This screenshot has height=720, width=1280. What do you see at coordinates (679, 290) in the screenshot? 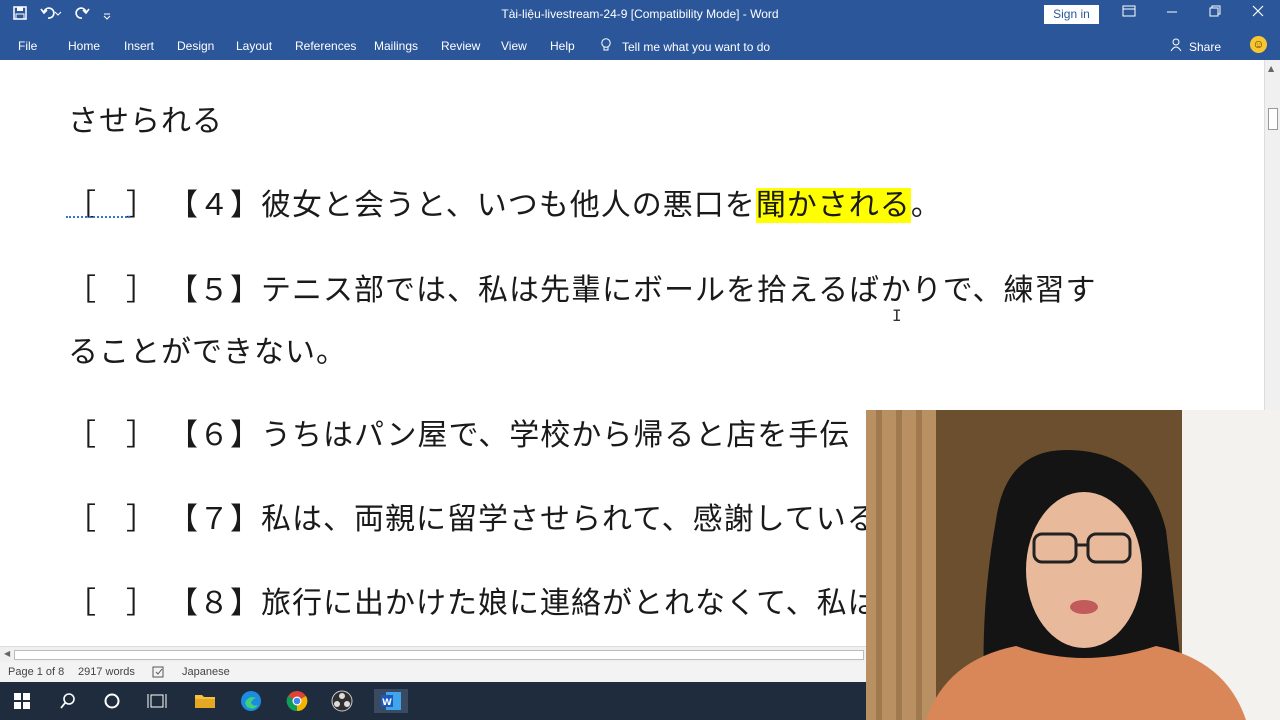
I see `q5-text: テニス部では、私は先輩にボールを拾えるばかりで、練習す` at bounding box center [679, 290].